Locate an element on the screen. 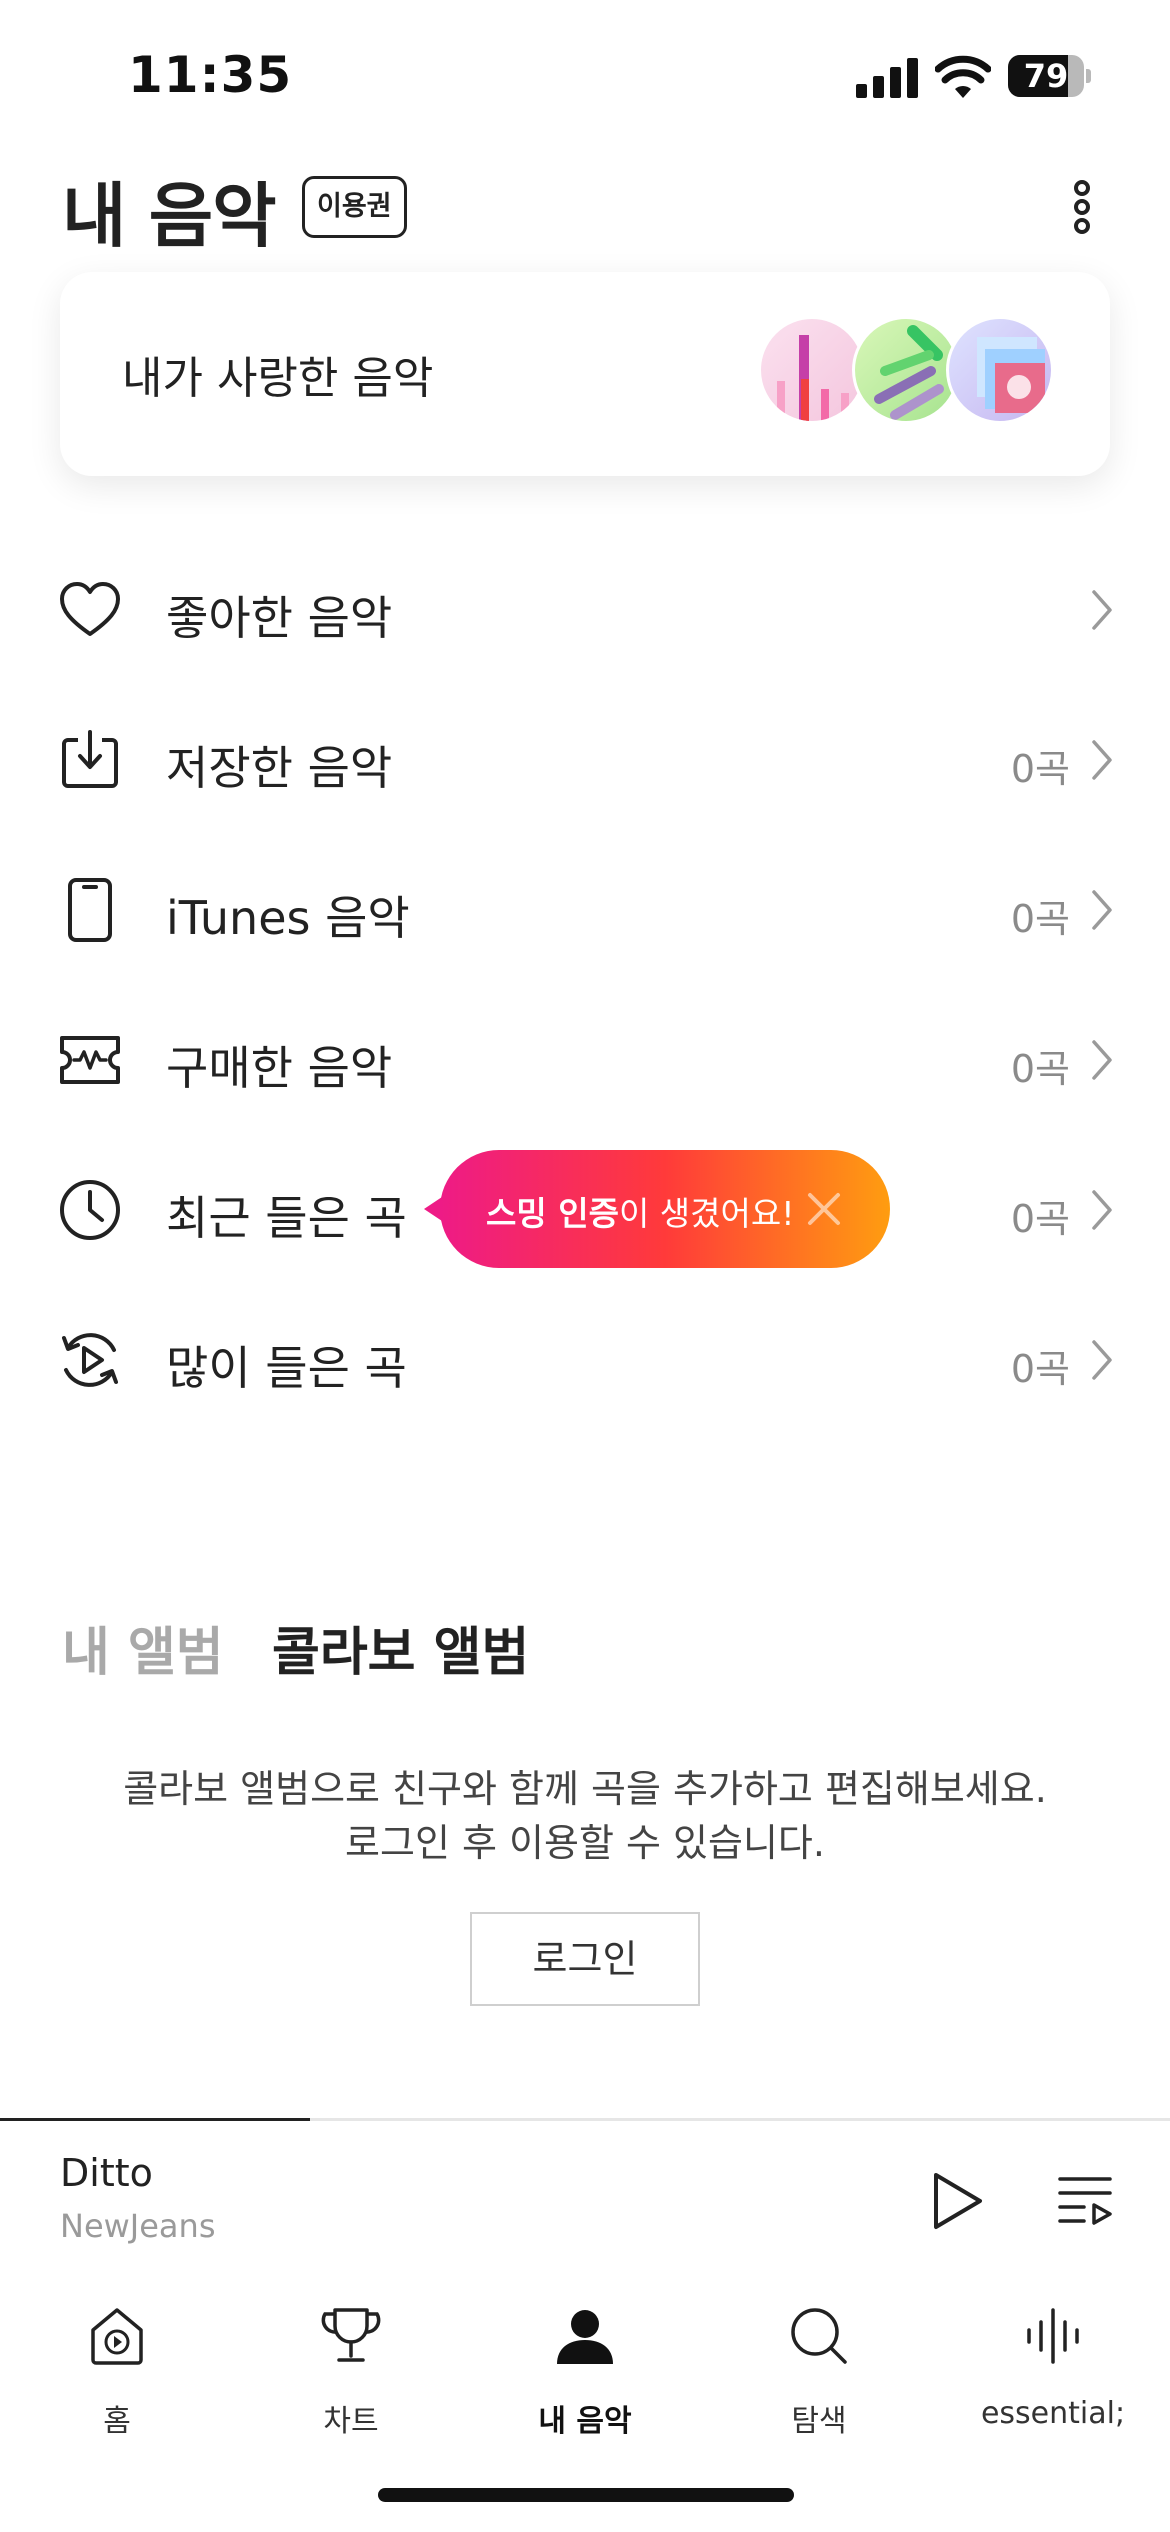 The height and width of the screenshot is (2532, 1170). clock-icon is located at coordinates (90, 1210).